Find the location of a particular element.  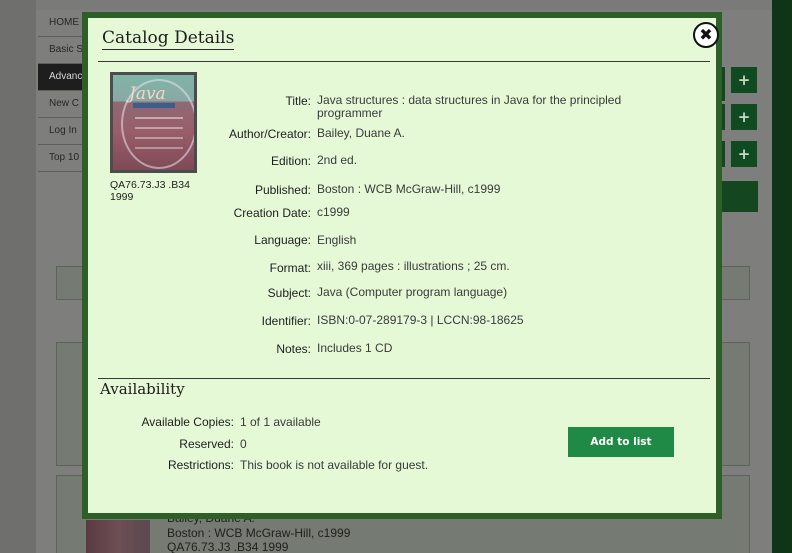

field-value-creation-date: c1999 is located at coordinates (333, 212).